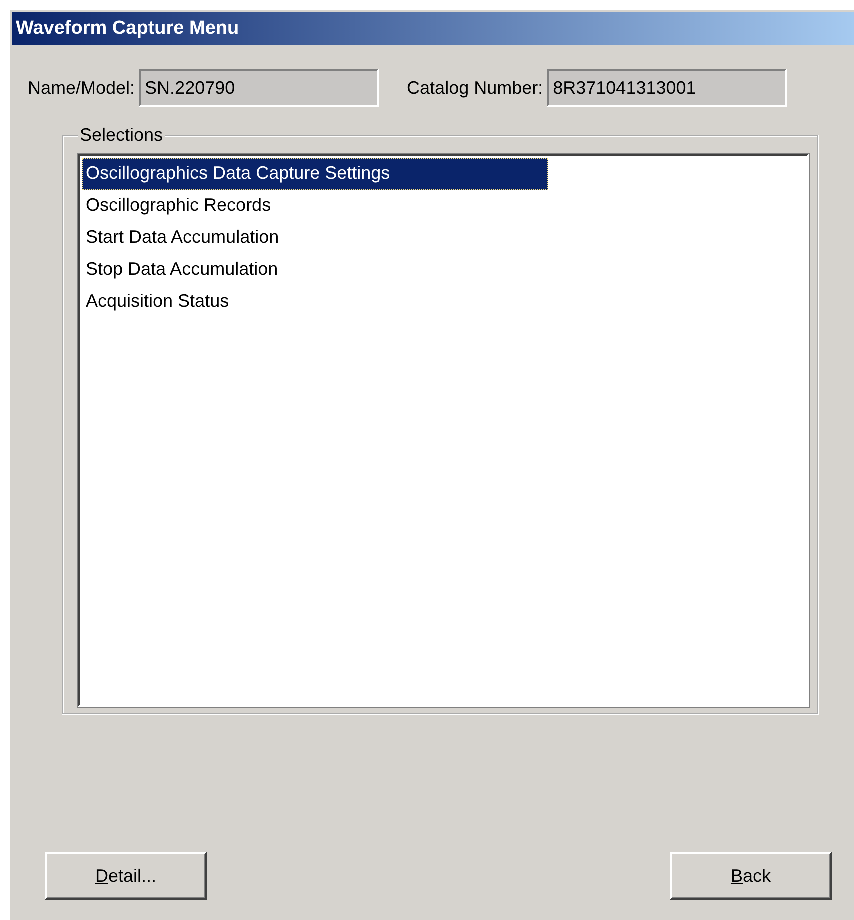 The height and width of the screenshot is (920, 854). What do you see at coordinates (82, 88) in the screenshot?
I see `field-label: Name/Model:` at bounding box center [82, 88].